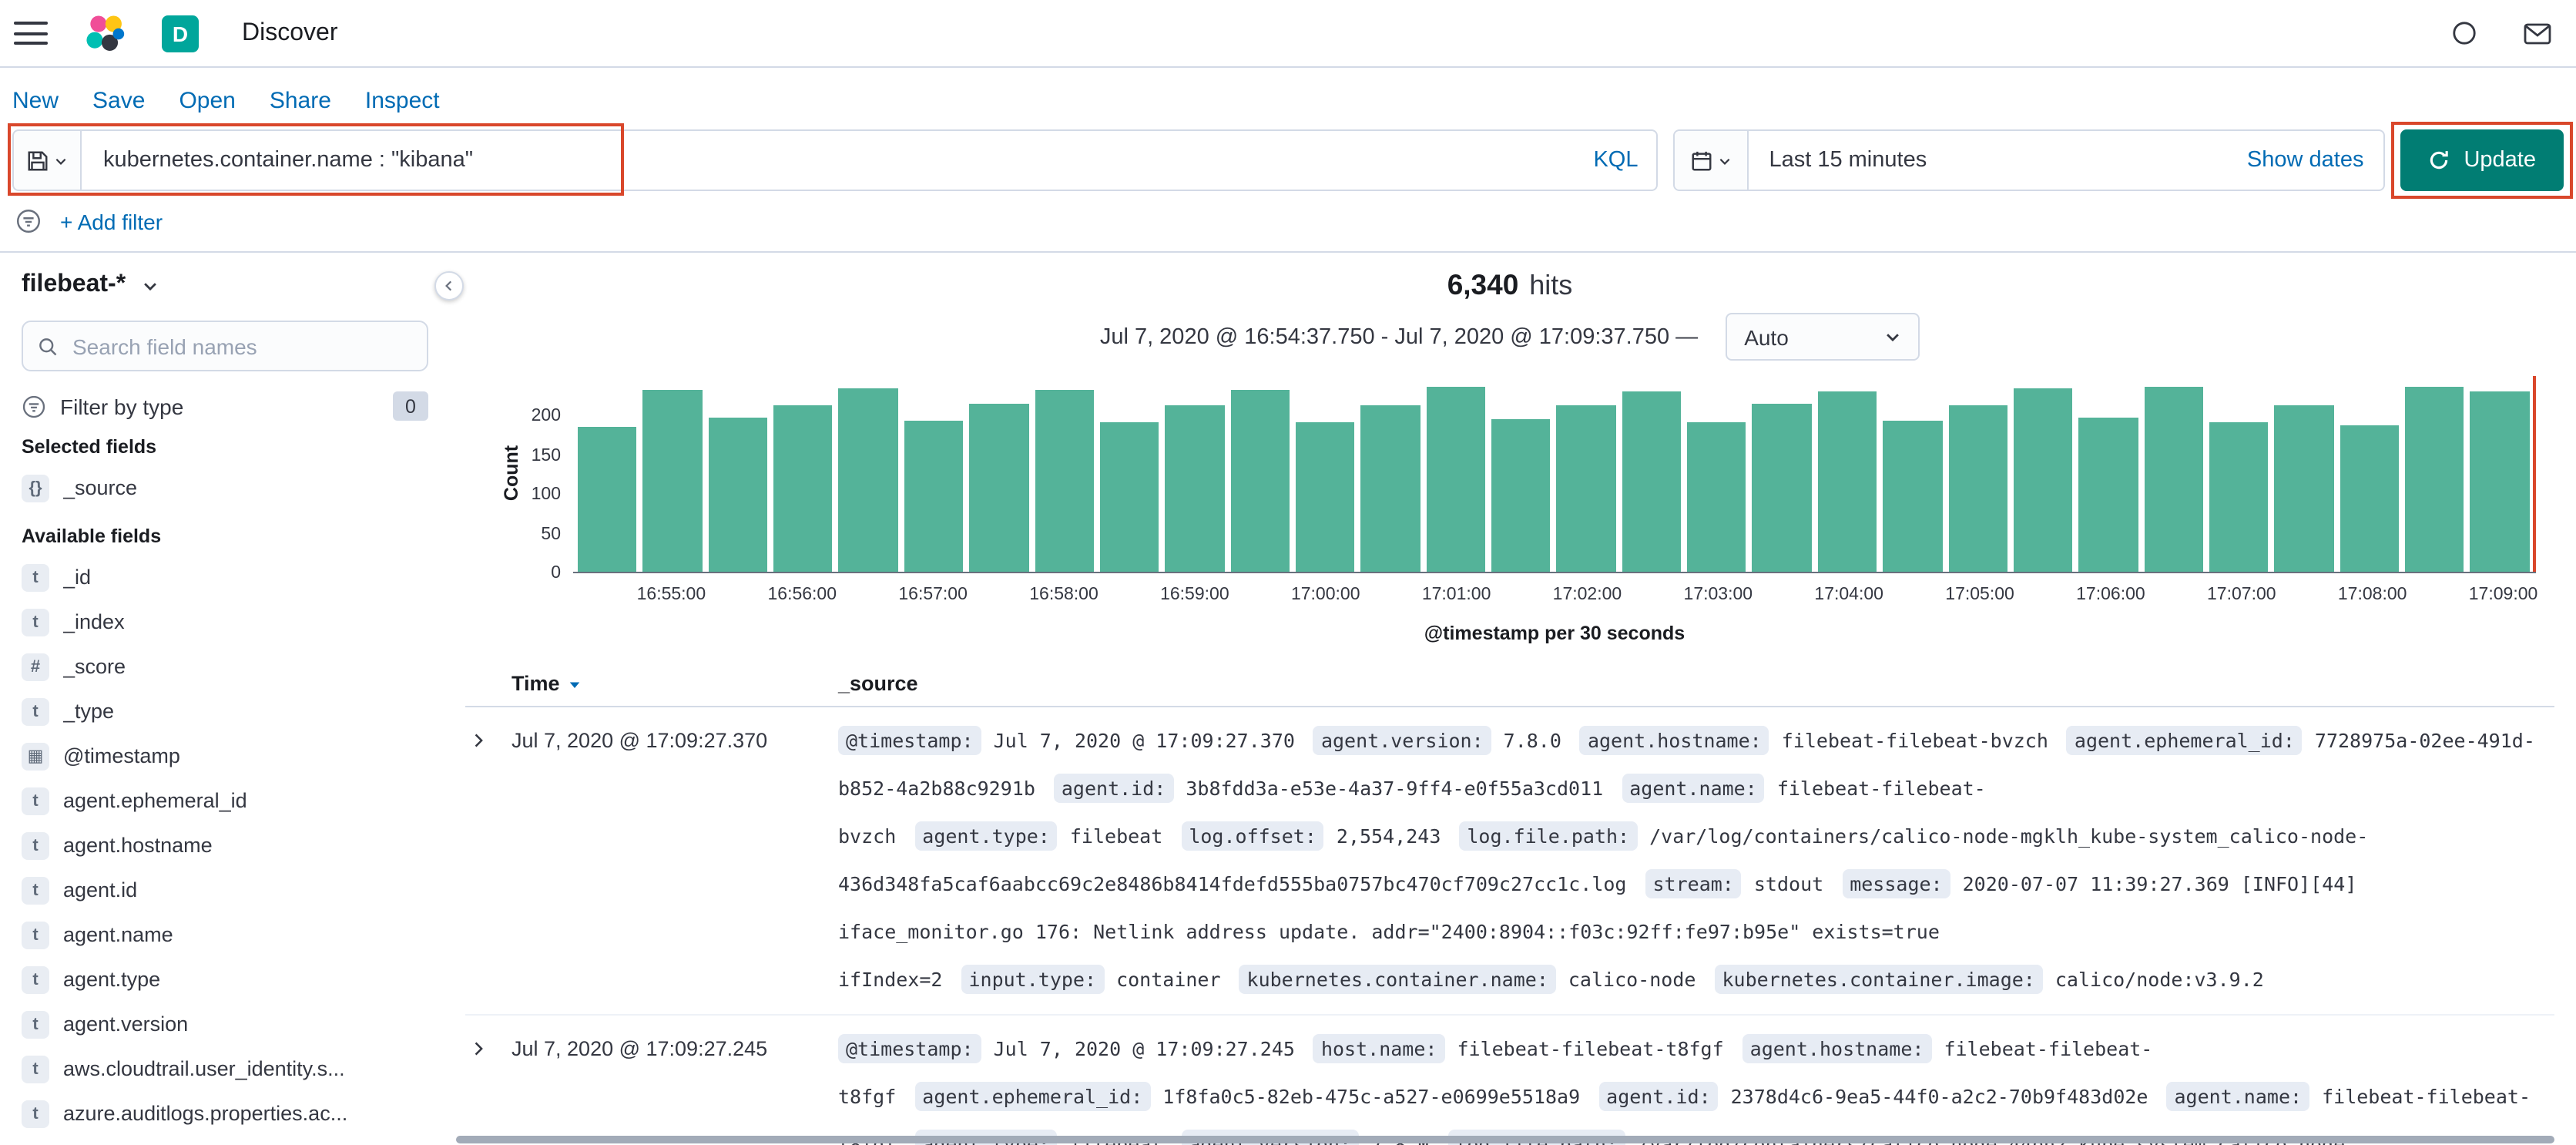  Describe the element at coordinates (1615, 160) in the screenshot. I see `query-language-button: KQL` at that location.